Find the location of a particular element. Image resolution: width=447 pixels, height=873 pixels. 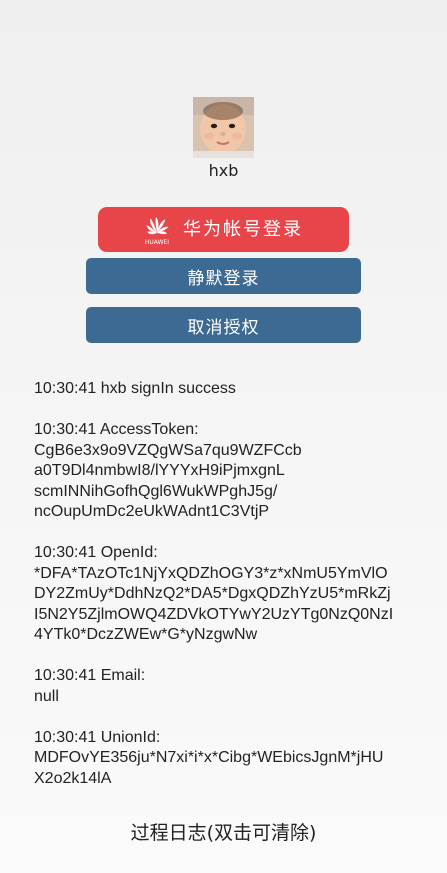

avatar is located at coordinates (223, 127).